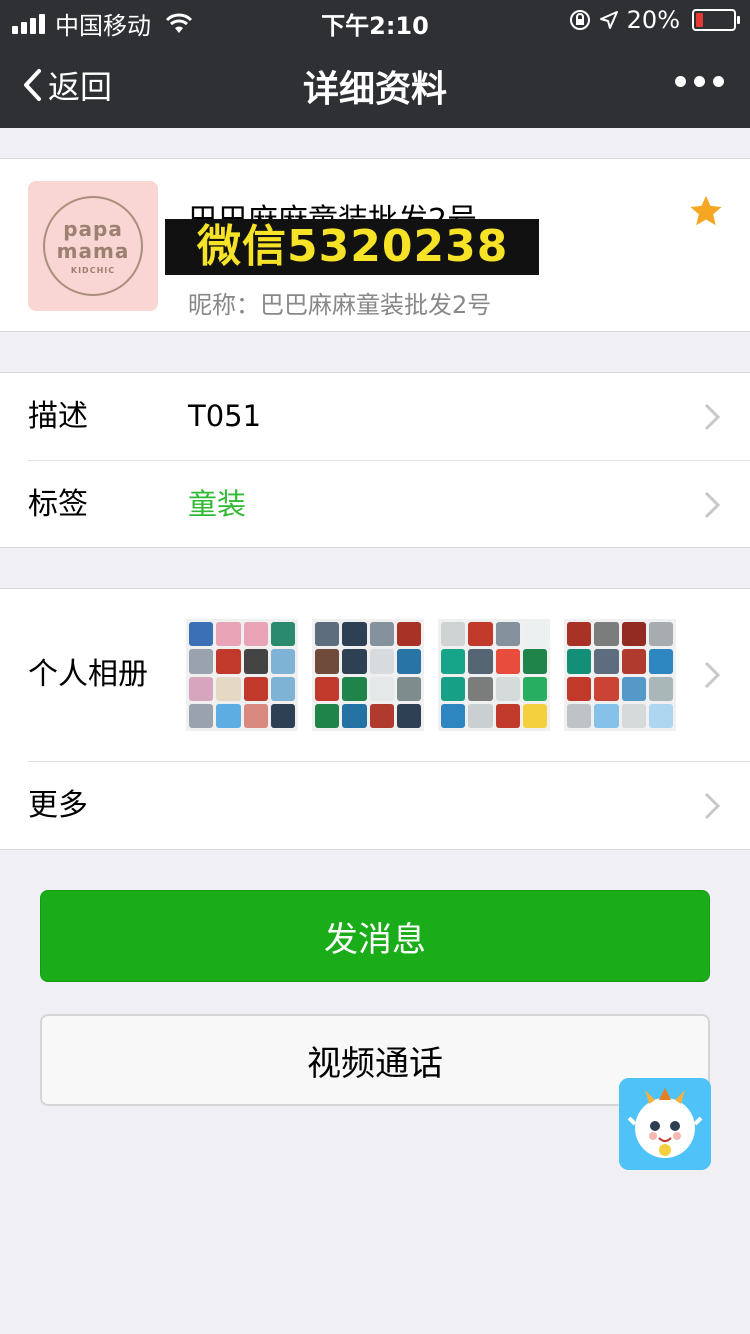 The width and height of the screenshot is (750, 1334). What do you see at coordinates (716, 20) in the screenshot?
I see `battery-icon` at bounding box center [716, 20].